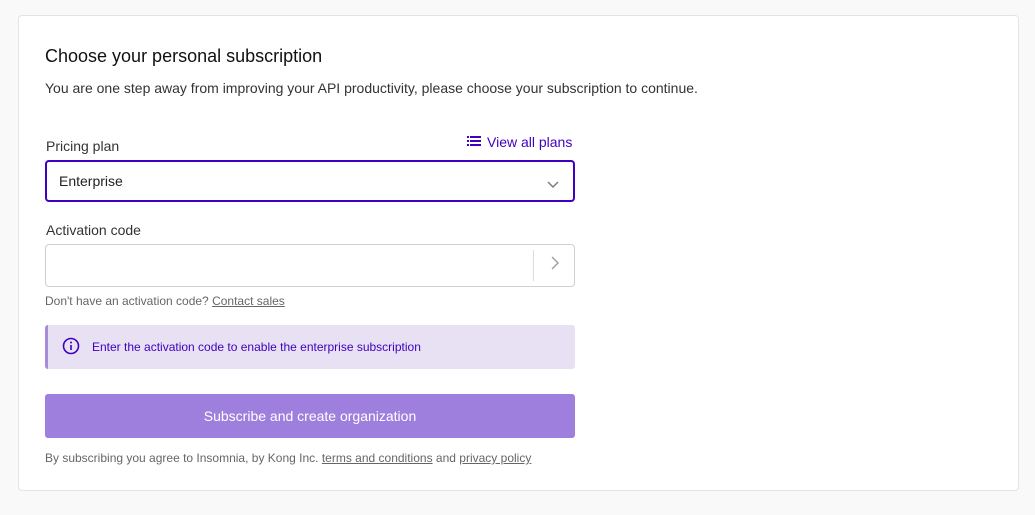  I want to click on pricing-plan-label: Pricing plan, so click(83, 146).